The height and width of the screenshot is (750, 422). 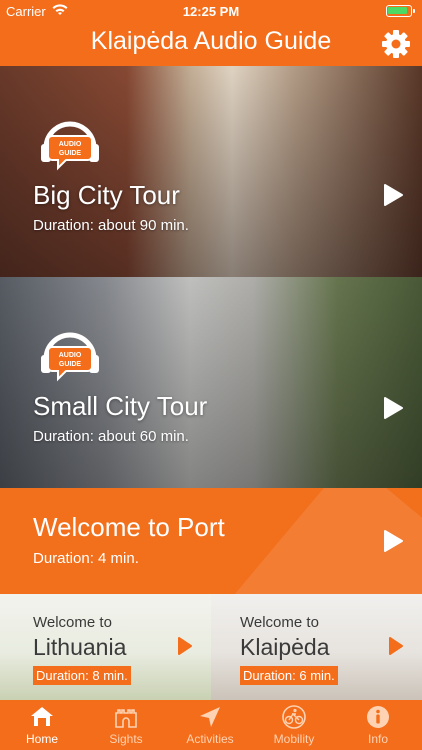 What do you see at coordinates (210, 739) in the screenshot?
I see `tab-label: Activities` at bounding box center [210, 739].